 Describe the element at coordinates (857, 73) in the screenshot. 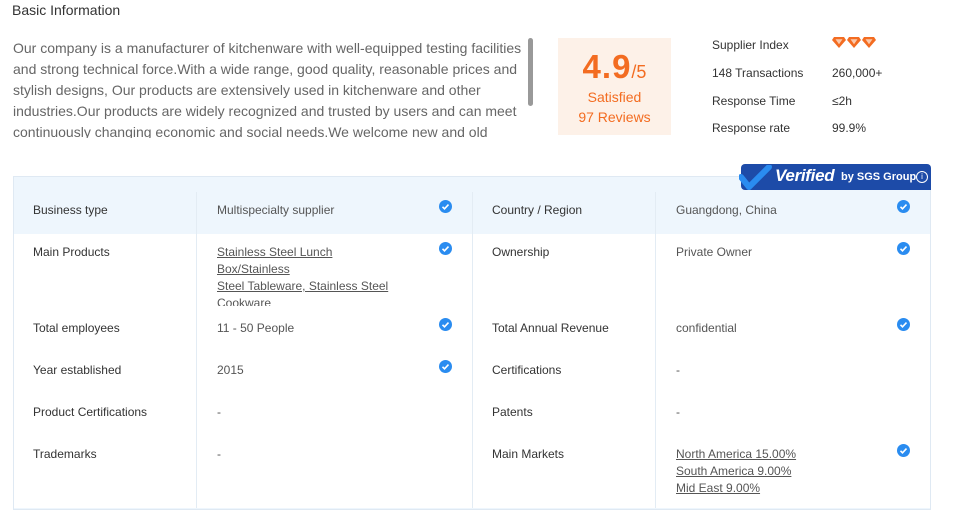

I see `transactions-value: 260,000+` at that location.